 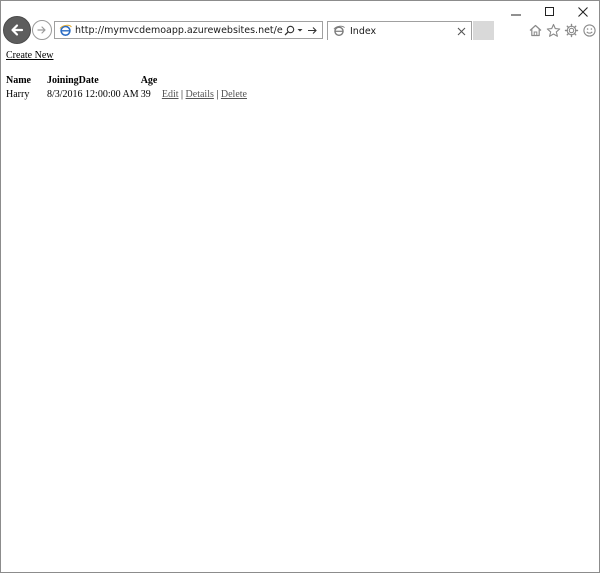 I want to click on arrow-right-icon, so click(x=41, y=30).